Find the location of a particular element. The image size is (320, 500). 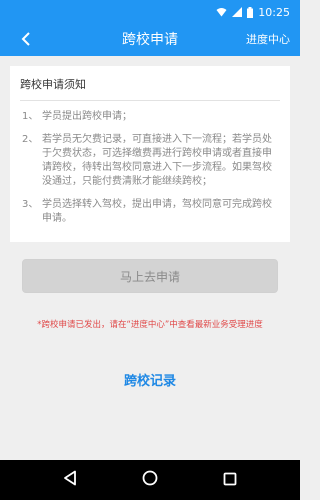

list-item-text: 学员提出跨校申请； is located at coordinates (87, 116).